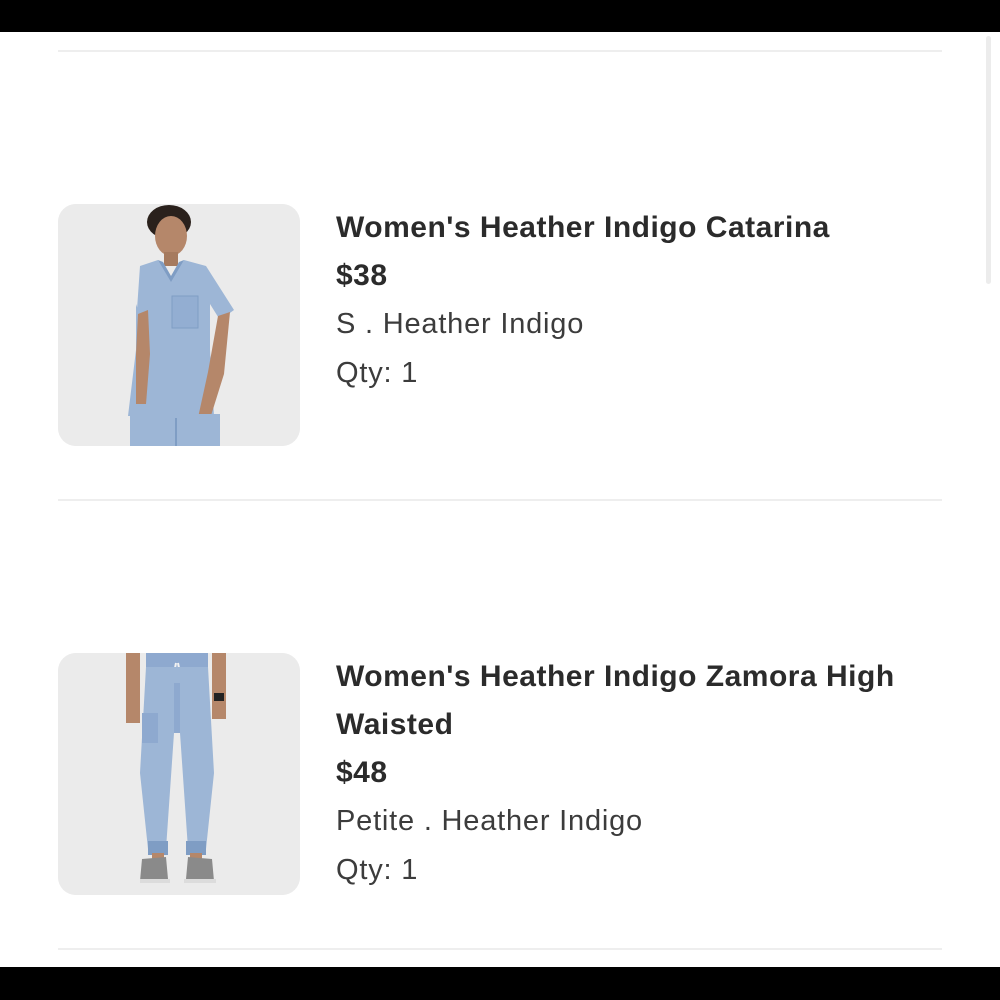 This screenshot has width=1000, height=1000. I want to click on divider-top, so click(500, 51).